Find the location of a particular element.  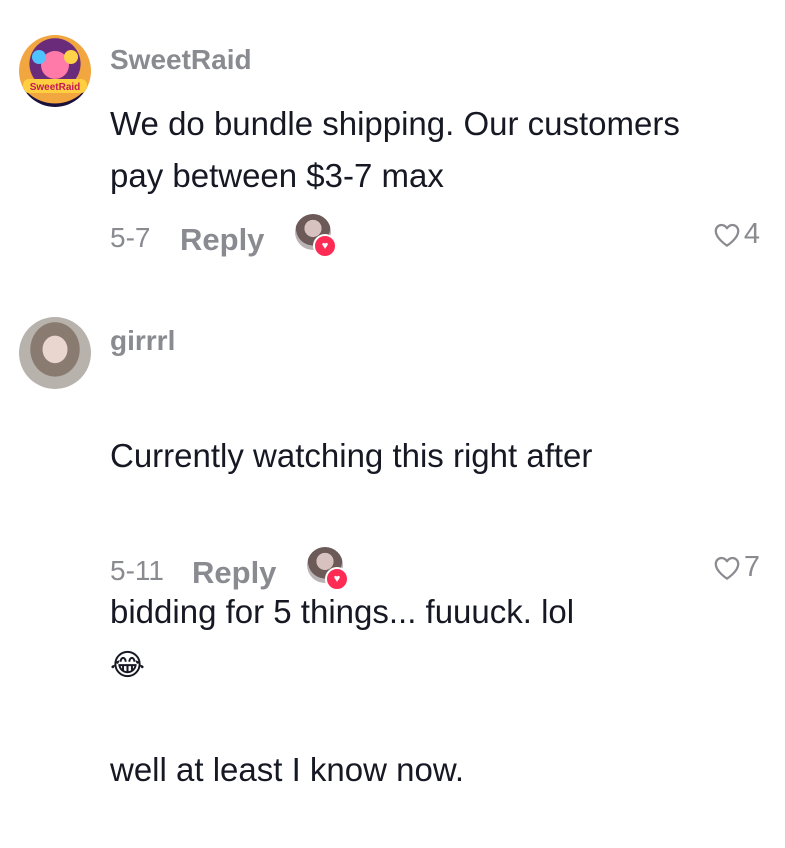

comment-date: 5-7 is located at coordinates (130, 237).